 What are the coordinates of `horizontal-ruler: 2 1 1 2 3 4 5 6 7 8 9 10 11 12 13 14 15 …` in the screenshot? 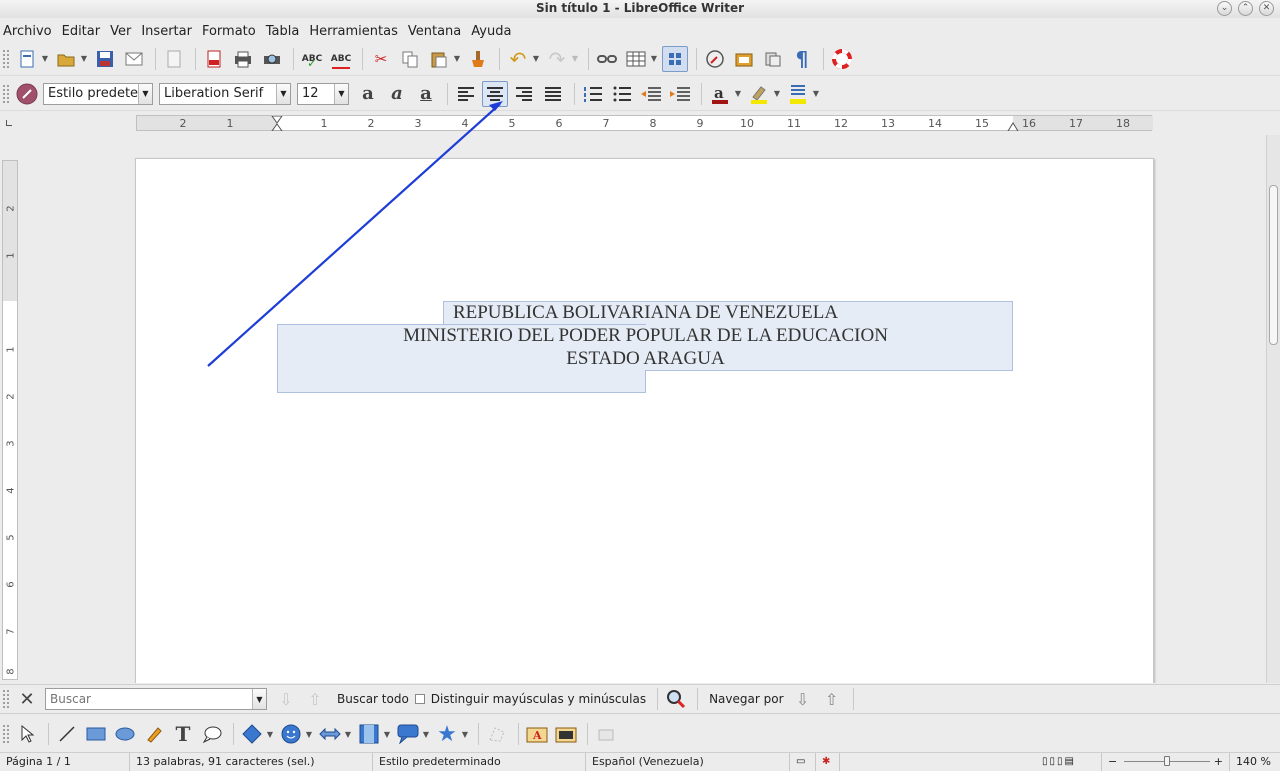 It's located at (644, 123).